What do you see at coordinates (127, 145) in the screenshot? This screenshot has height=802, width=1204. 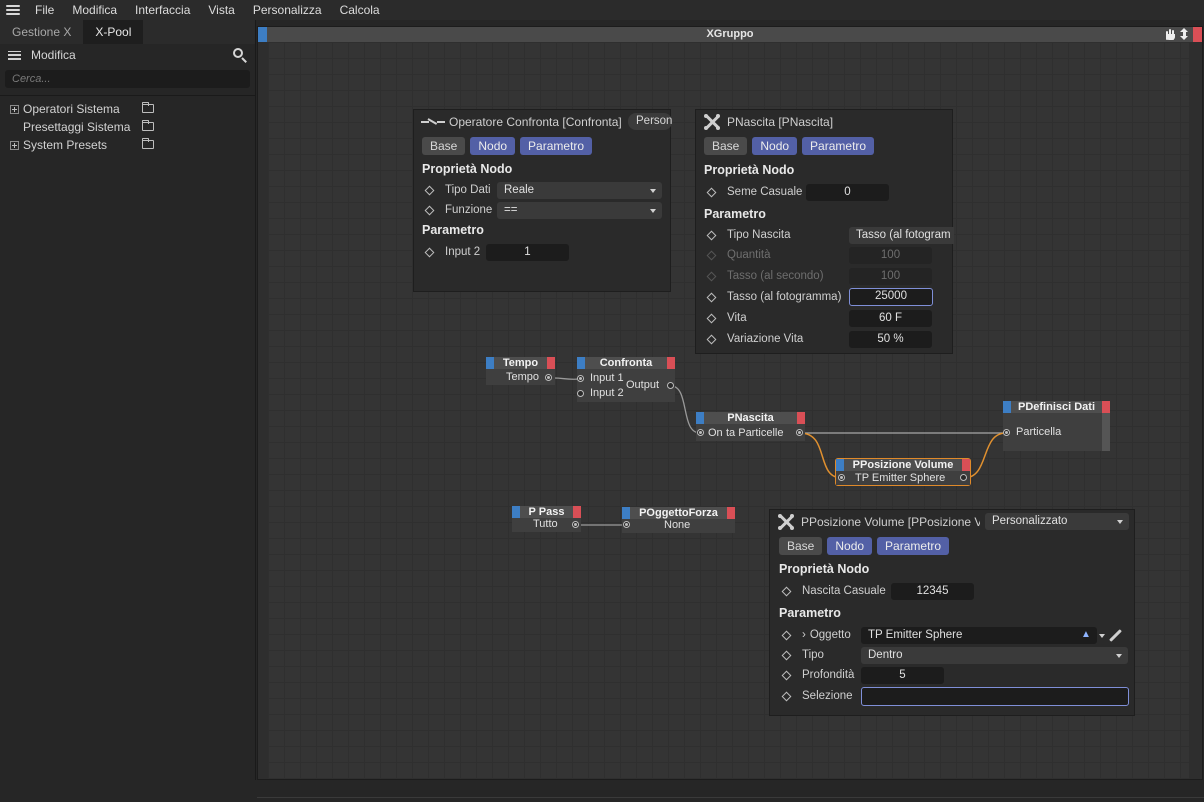 I see `tree-item-system-presets: System Presets` at bounding box center [127, 145].